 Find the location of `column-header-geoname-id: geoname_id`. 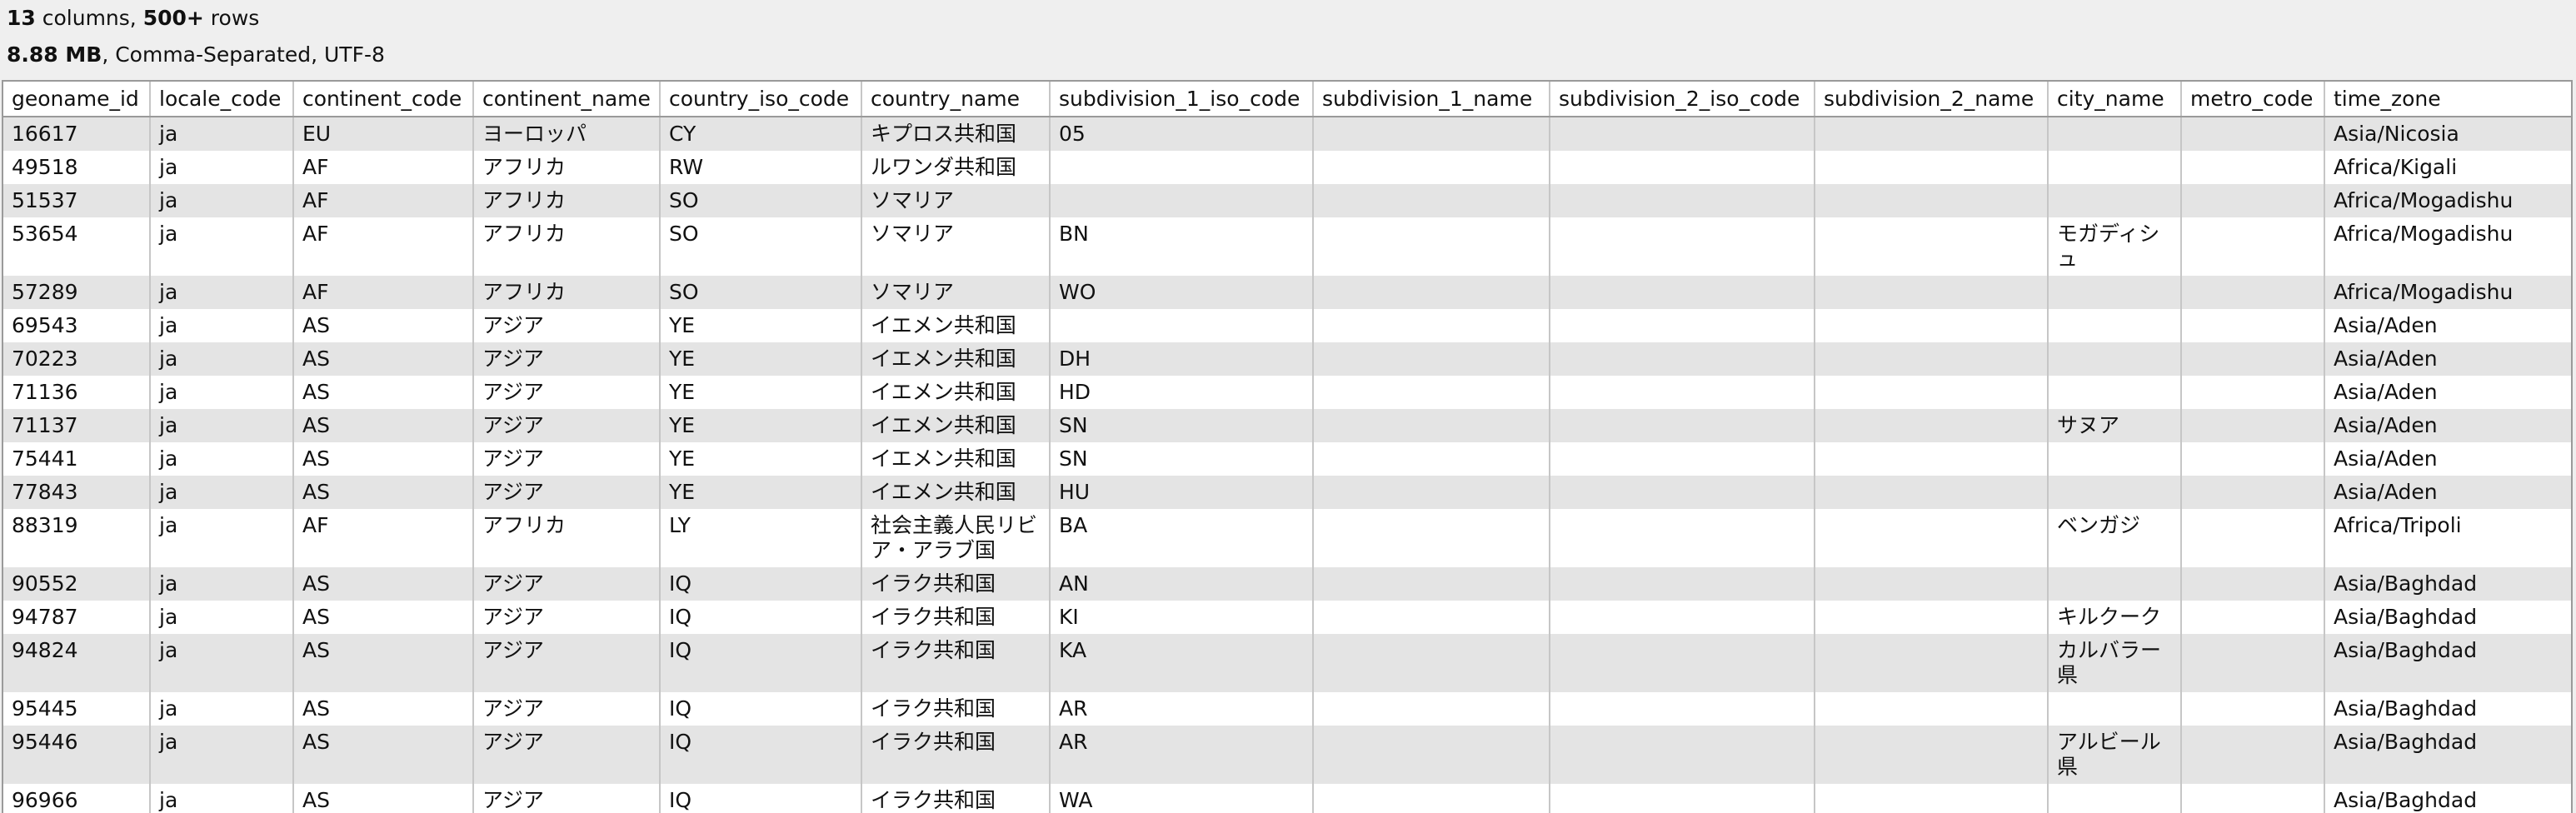

column-header-geoname-id: geoname_id is located at coordinates (76, 99).